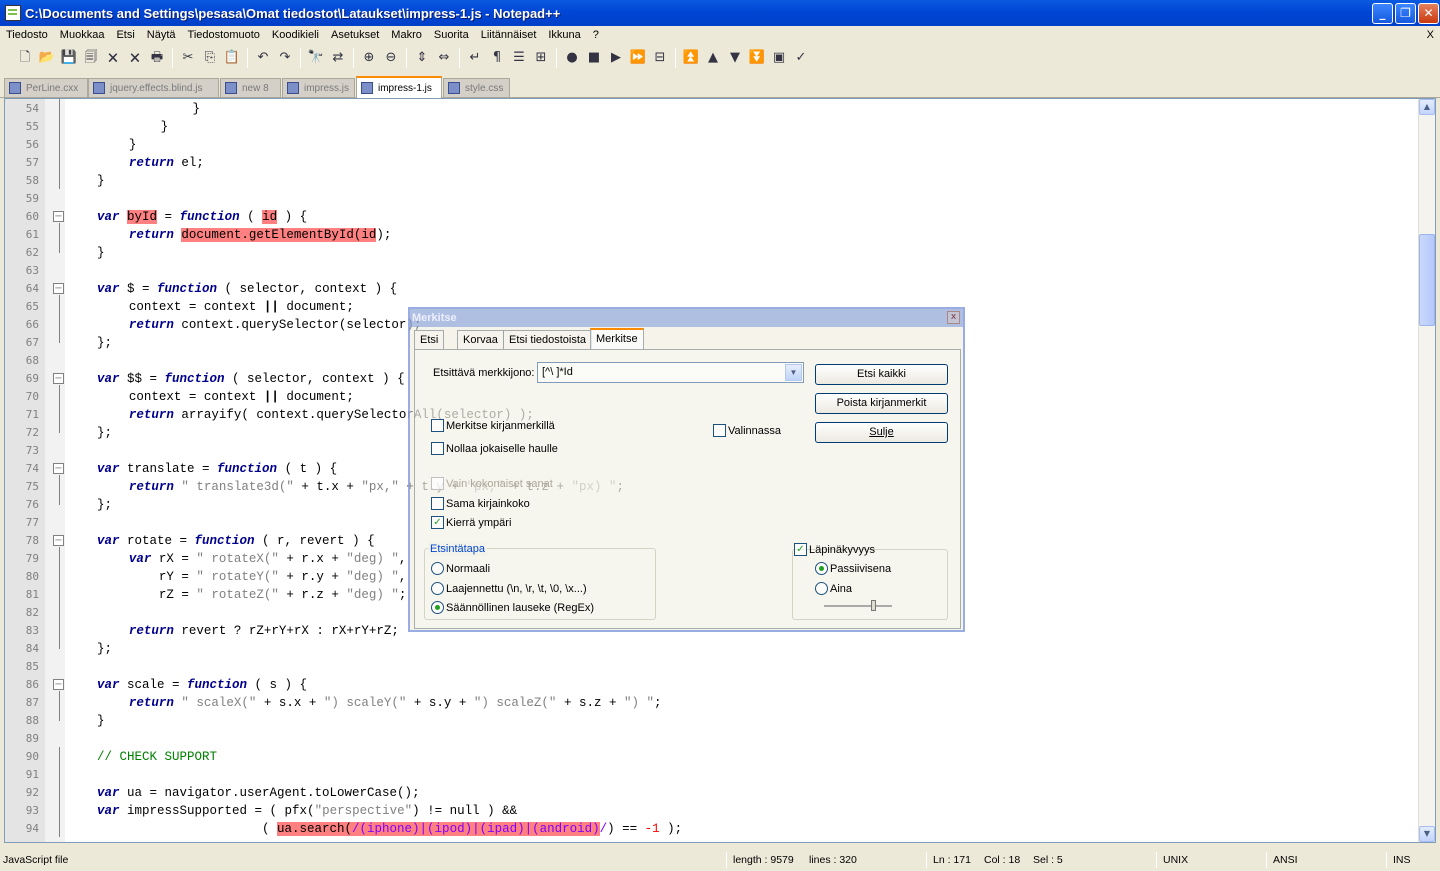 The width and height of the screenshot is (1440, 871). What do you see at coordinates (779, 58) in the screenshot?
I see `plugin-icon: ▣` at bounding box center [779, 58].